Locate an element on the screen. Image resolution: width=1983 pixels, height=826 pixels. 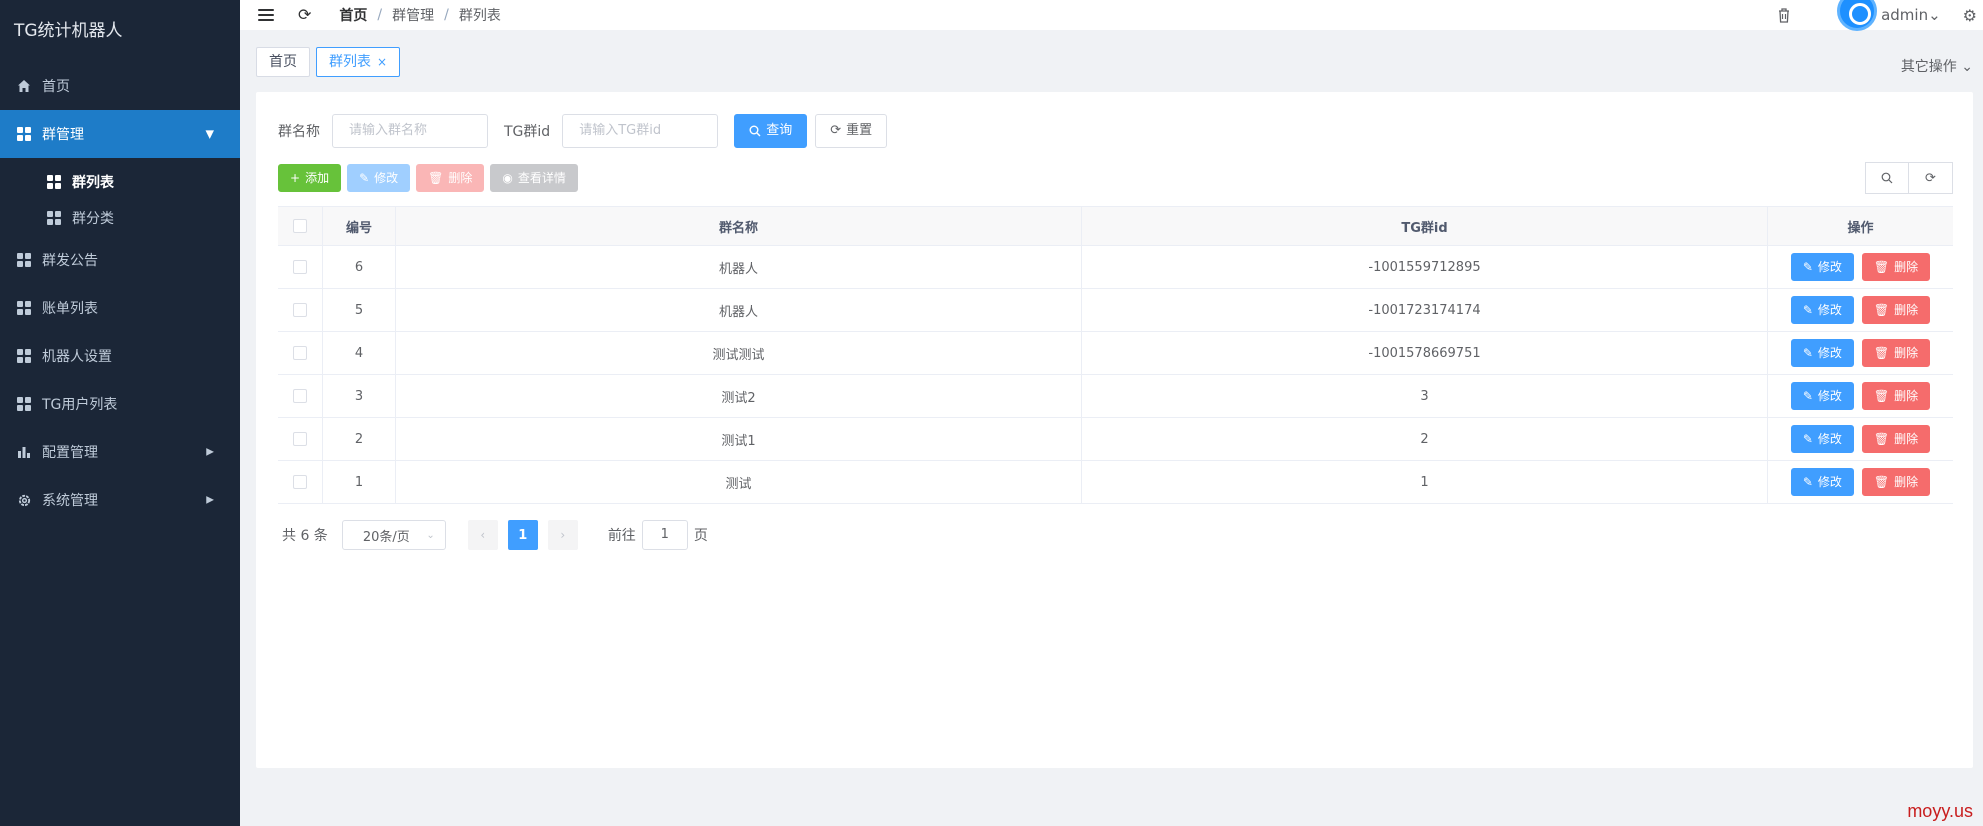
cell-name: 测试 is located at coordinates (739, 482).